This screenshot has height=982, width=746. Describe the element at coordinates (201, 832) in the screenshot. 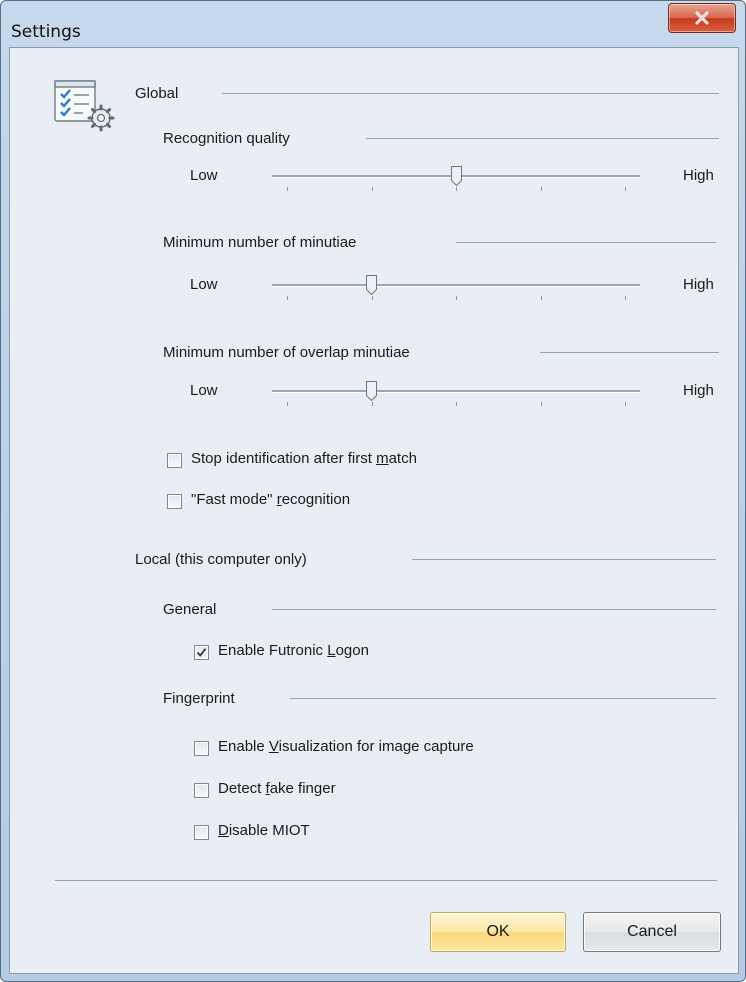

I see `disable-miot-checkbox` at that location.